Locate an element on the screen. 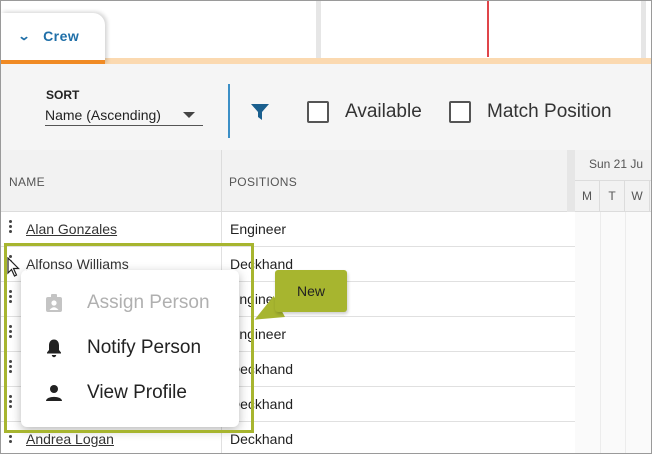 The height and width of the screenshot is (454, 652). dropdown-caret-icon is located at coordinates (189, 115).